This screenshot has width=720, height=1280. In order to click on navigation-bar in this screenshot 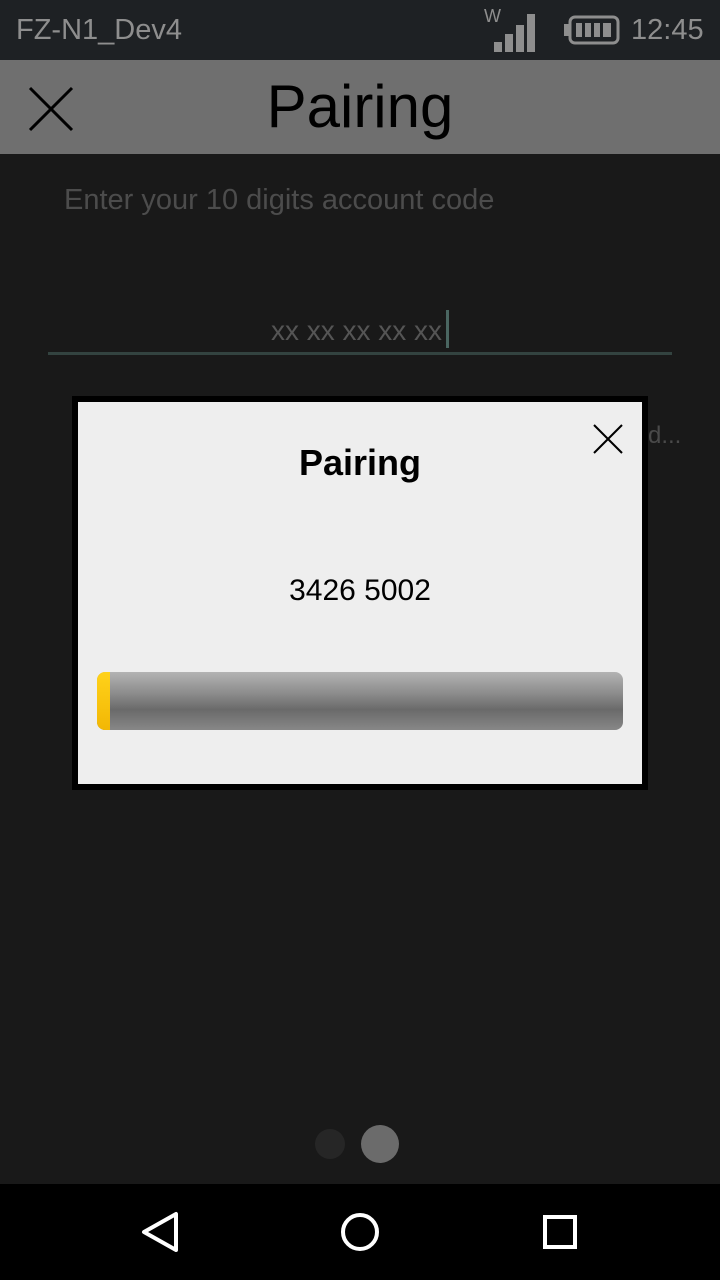, I will do `click(360, 1232)`.